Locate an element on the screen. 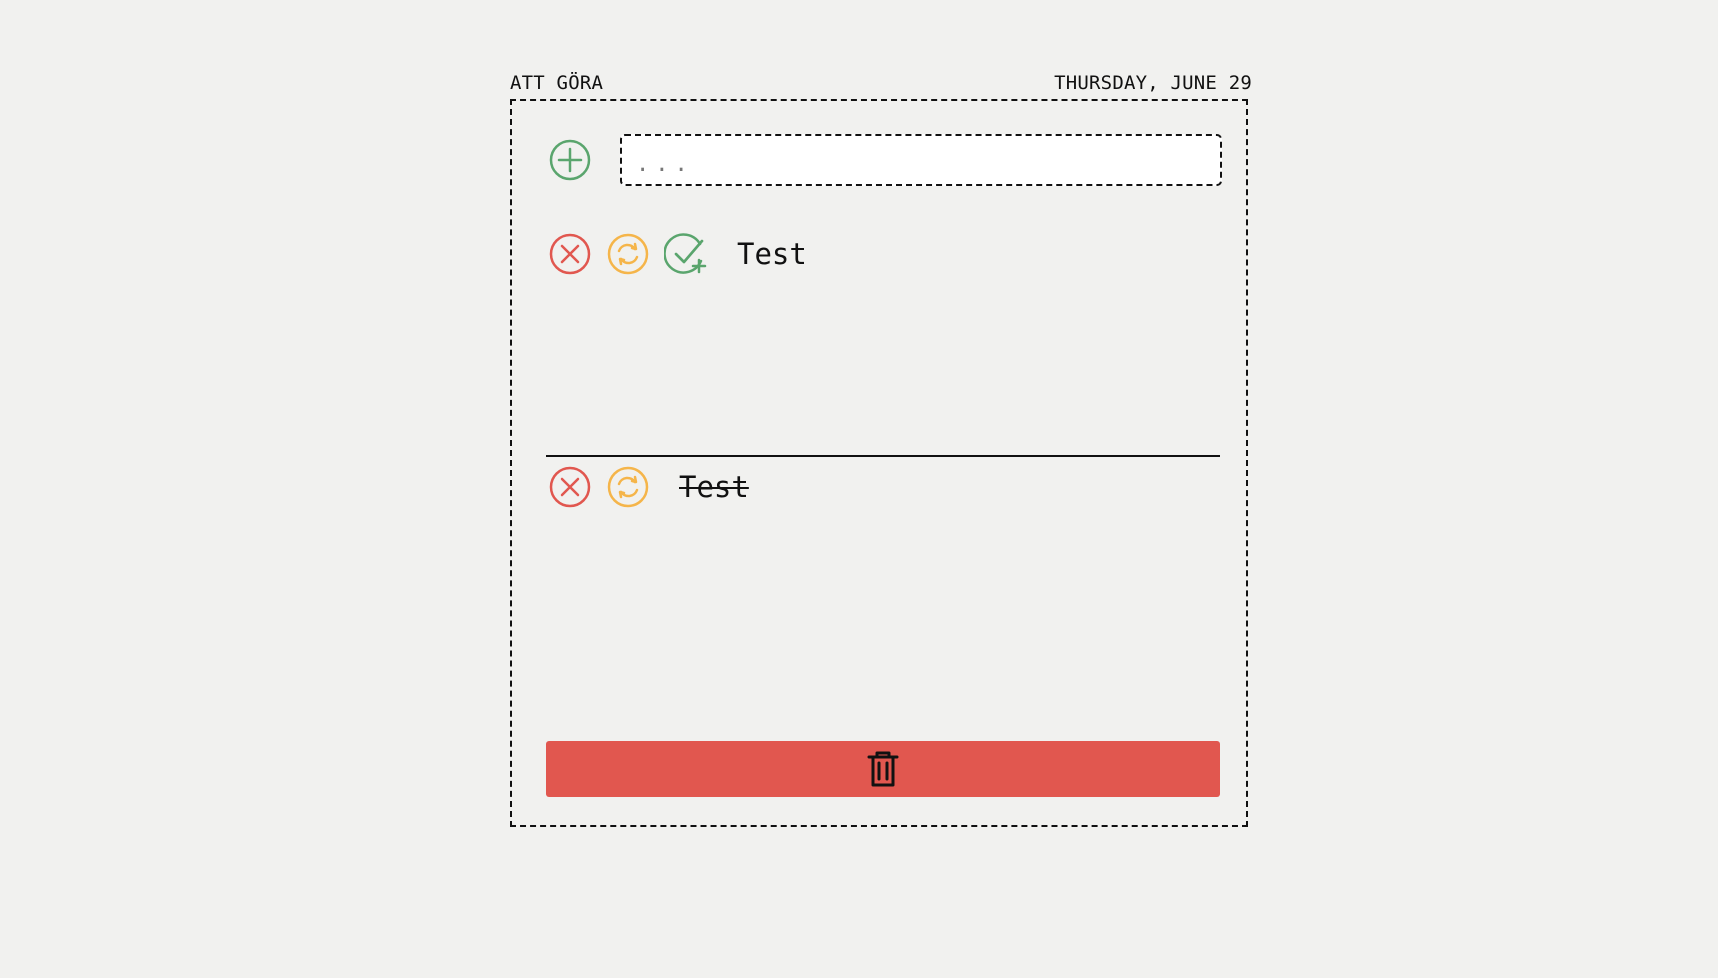  plus-circle-icon is located at coordinates (570, 160).